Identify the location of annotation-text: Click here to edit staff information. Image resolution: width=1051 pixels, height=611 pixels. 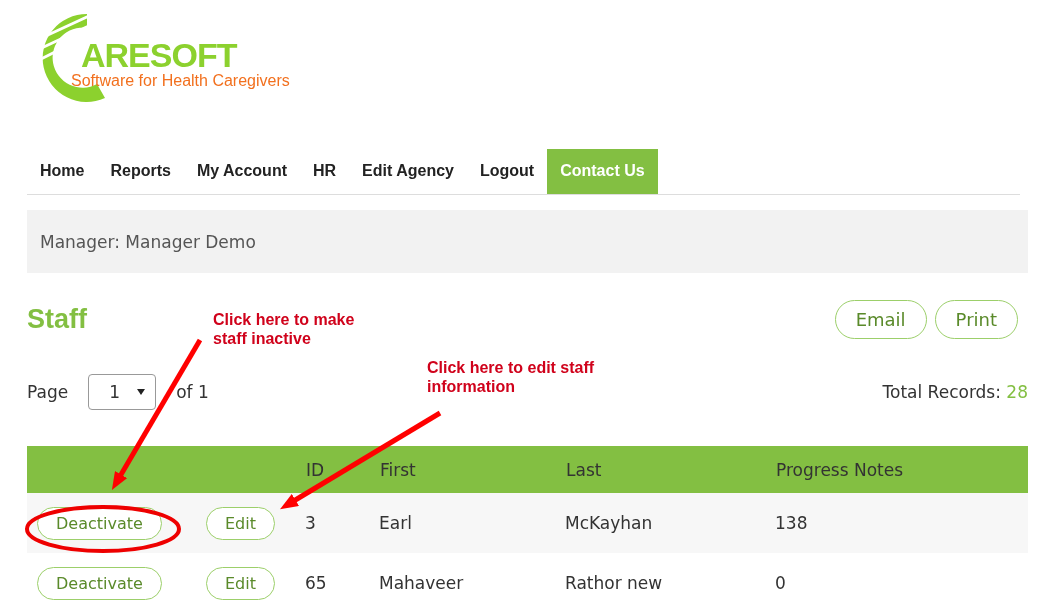
(511, 377).